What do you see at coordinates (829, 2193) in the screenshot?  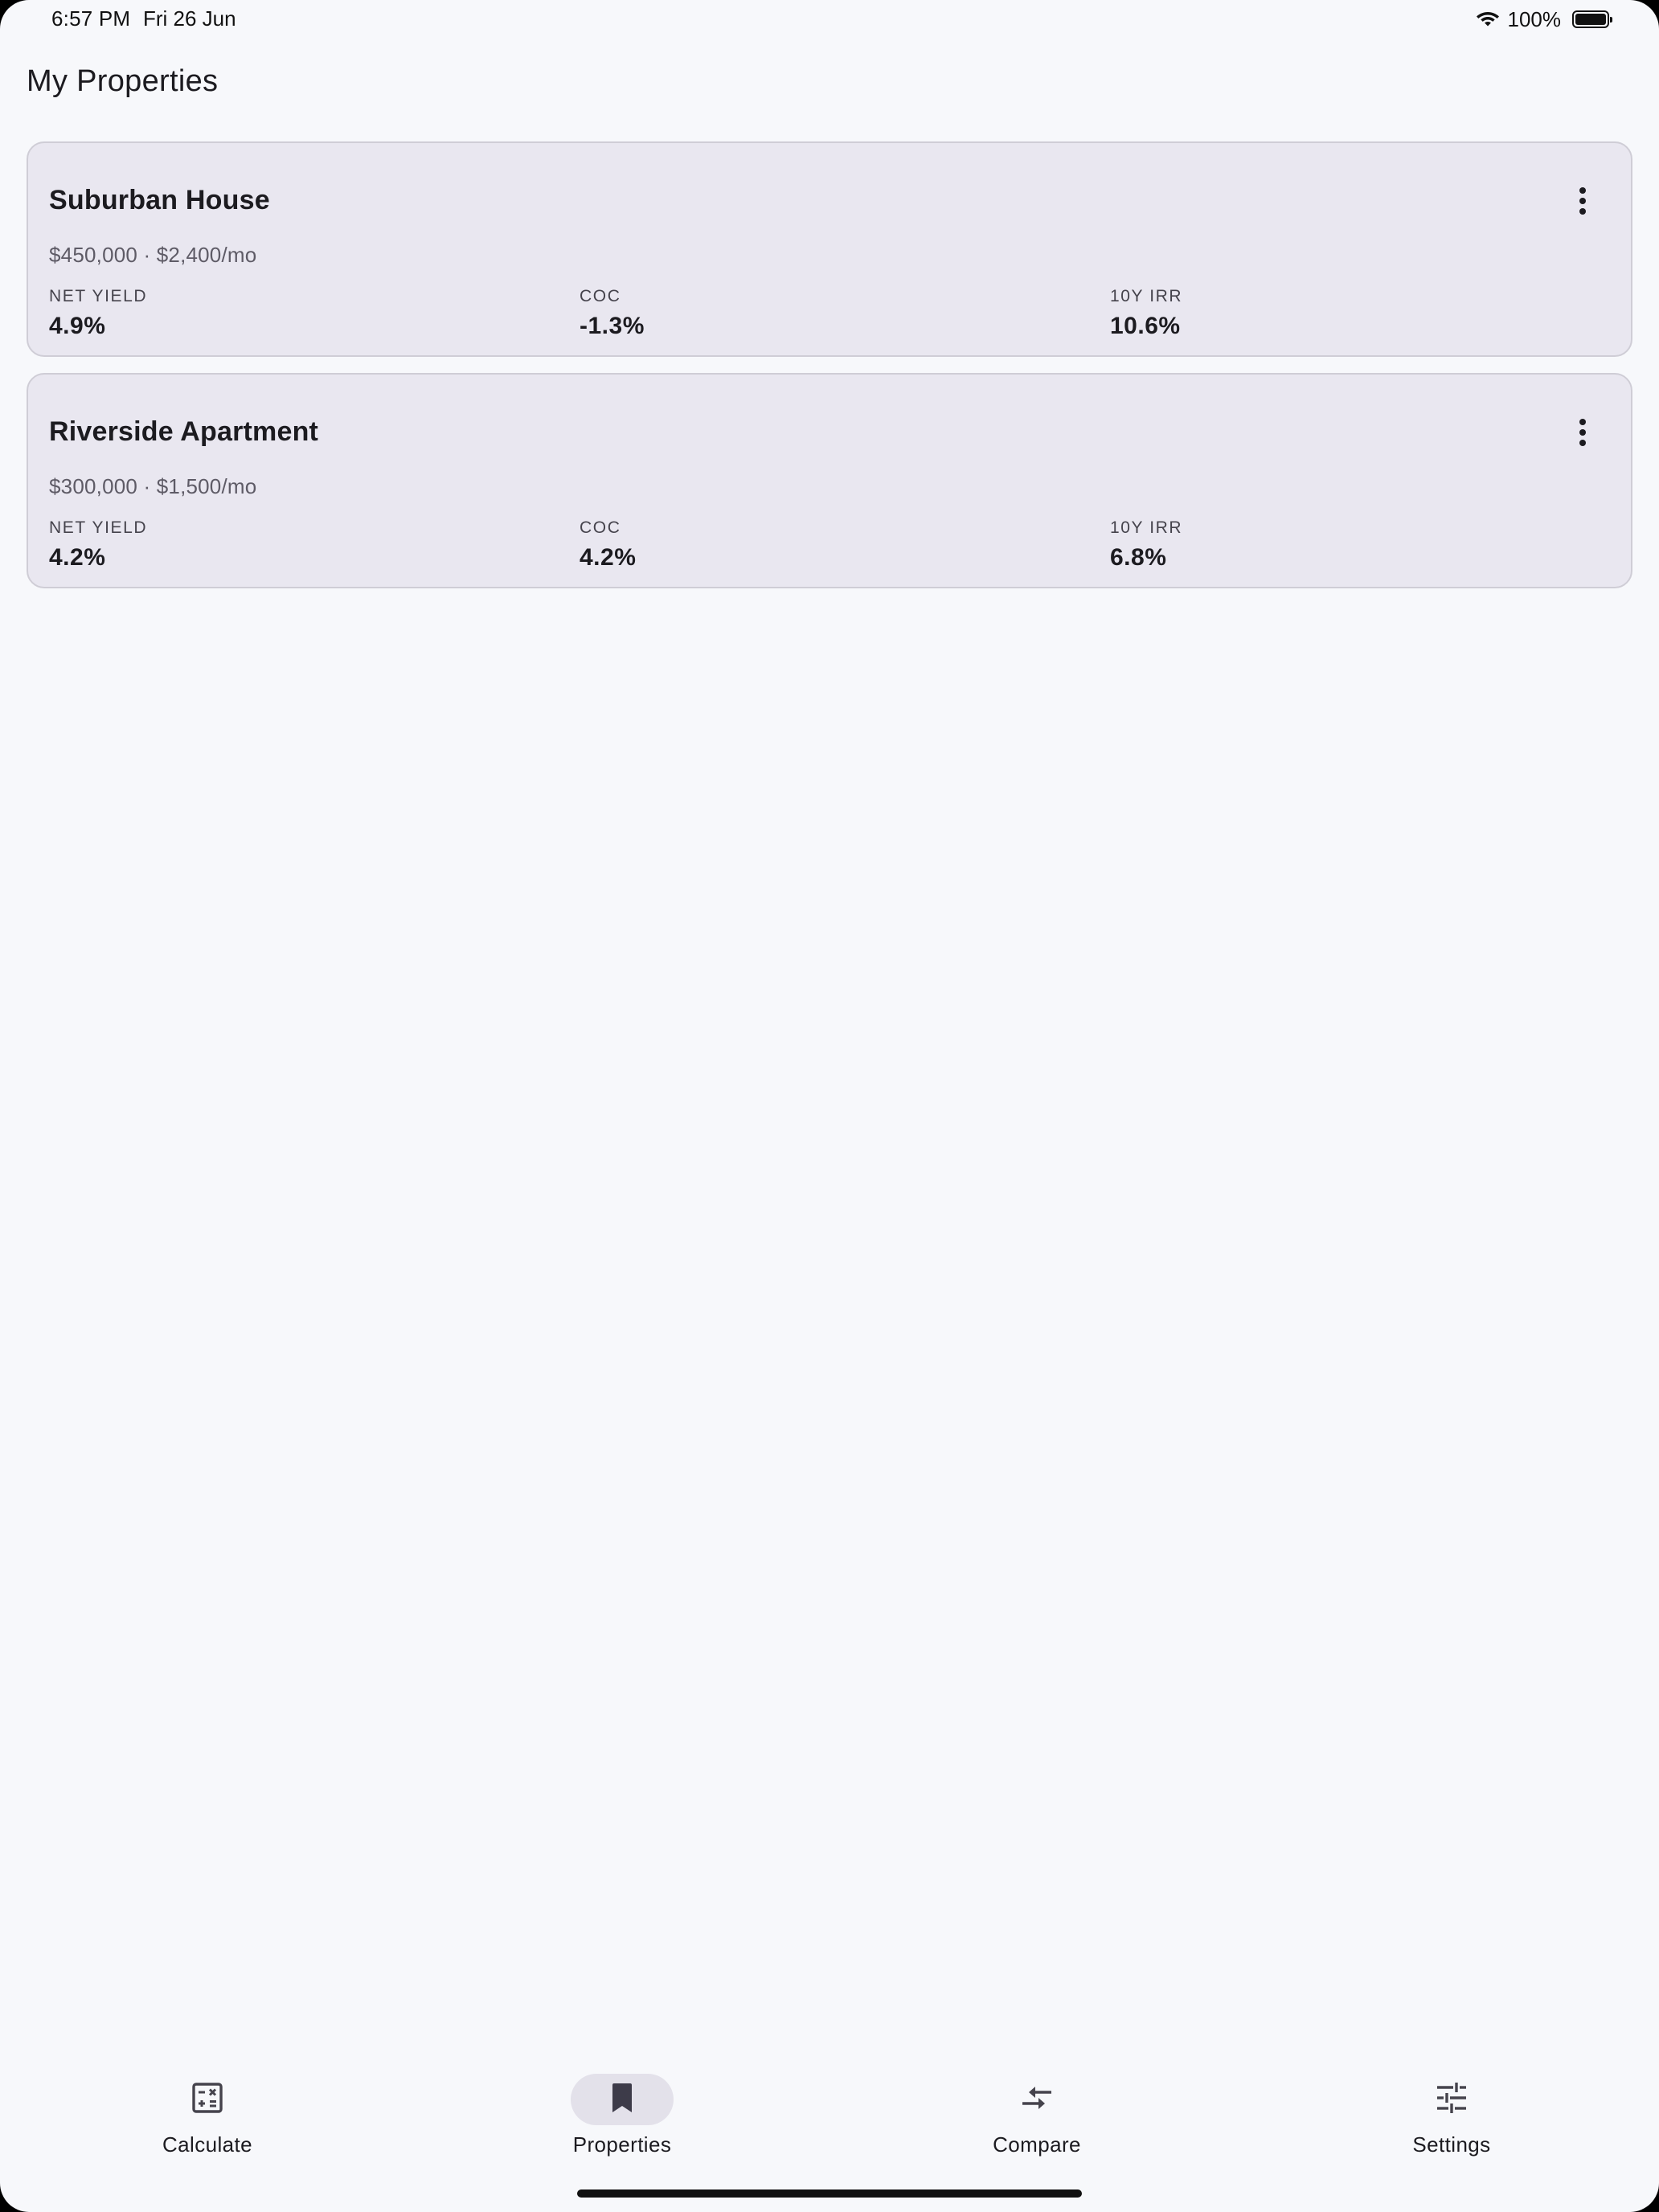 I see `home-indicator` at bounding box center [829, 2193].